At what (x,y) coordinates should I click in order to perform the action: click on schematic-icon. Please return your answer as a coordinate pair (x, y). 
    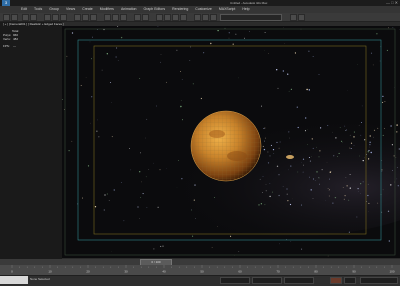
    Looking at the image, I should click on (175, 17).